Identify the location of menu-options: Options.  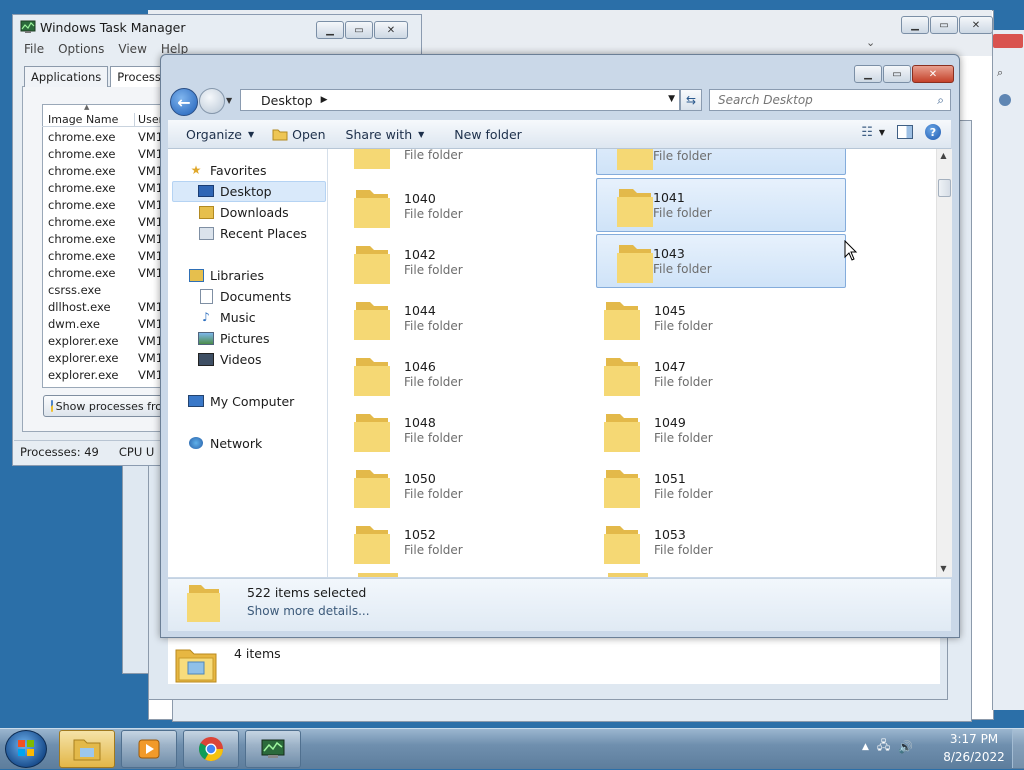
(81, 49).